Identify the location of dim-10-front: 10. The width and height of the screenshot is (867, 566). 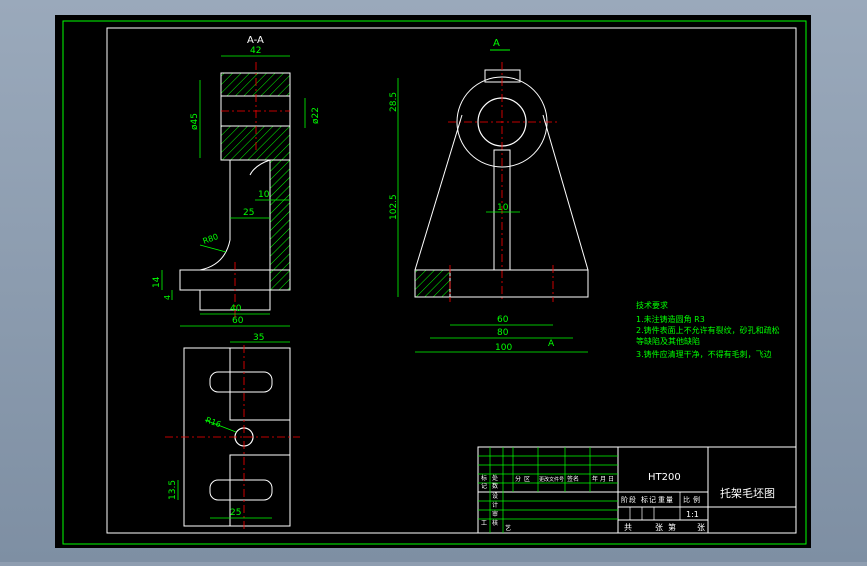
(503, 208).